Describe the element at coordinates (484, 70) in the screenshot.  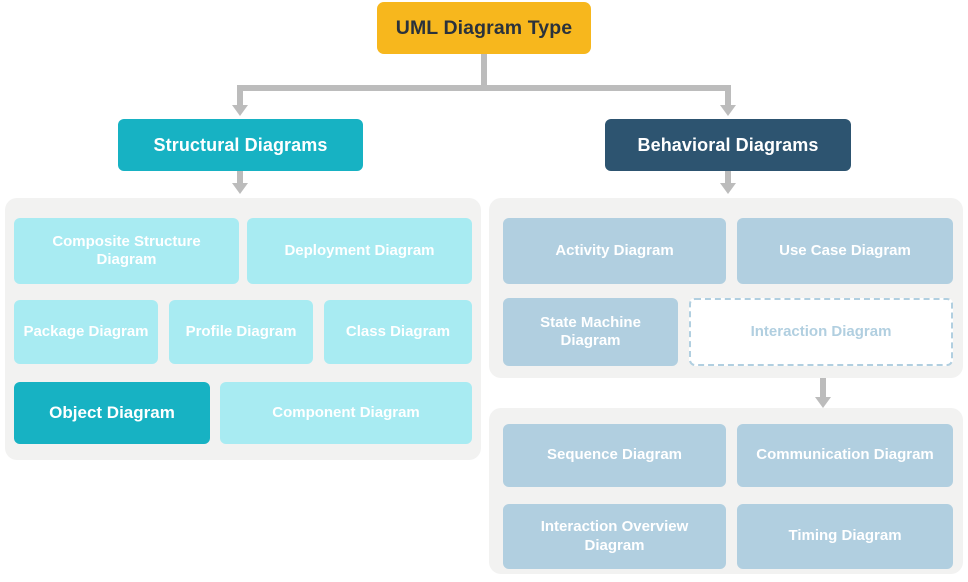
I see `connector-root-stem` at that location.